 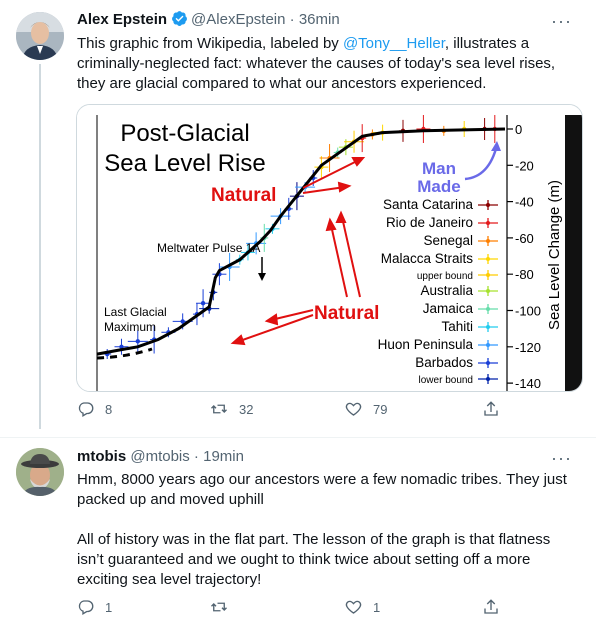 I want to click on y-tick-label: -80, so click(x=524, y=274).